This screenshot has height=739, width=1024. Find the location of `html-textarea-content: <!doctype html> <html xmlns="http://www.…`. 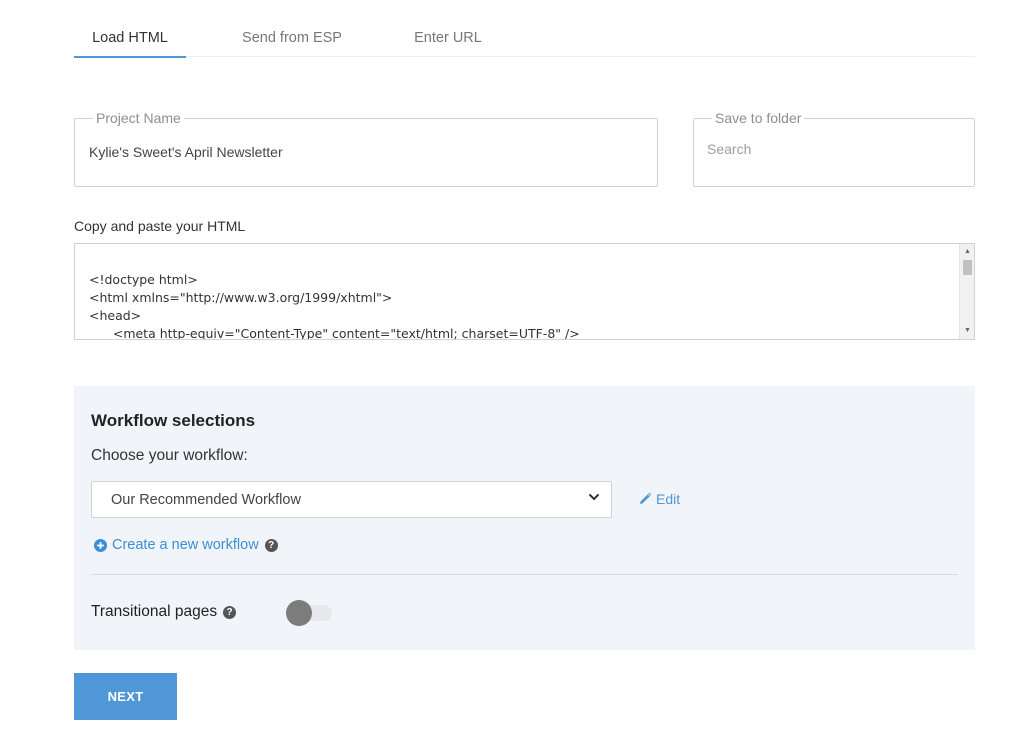

html-textarea-content: <!doctype html> <html xmlns="http://www.… is located at coordinates (334, 305).